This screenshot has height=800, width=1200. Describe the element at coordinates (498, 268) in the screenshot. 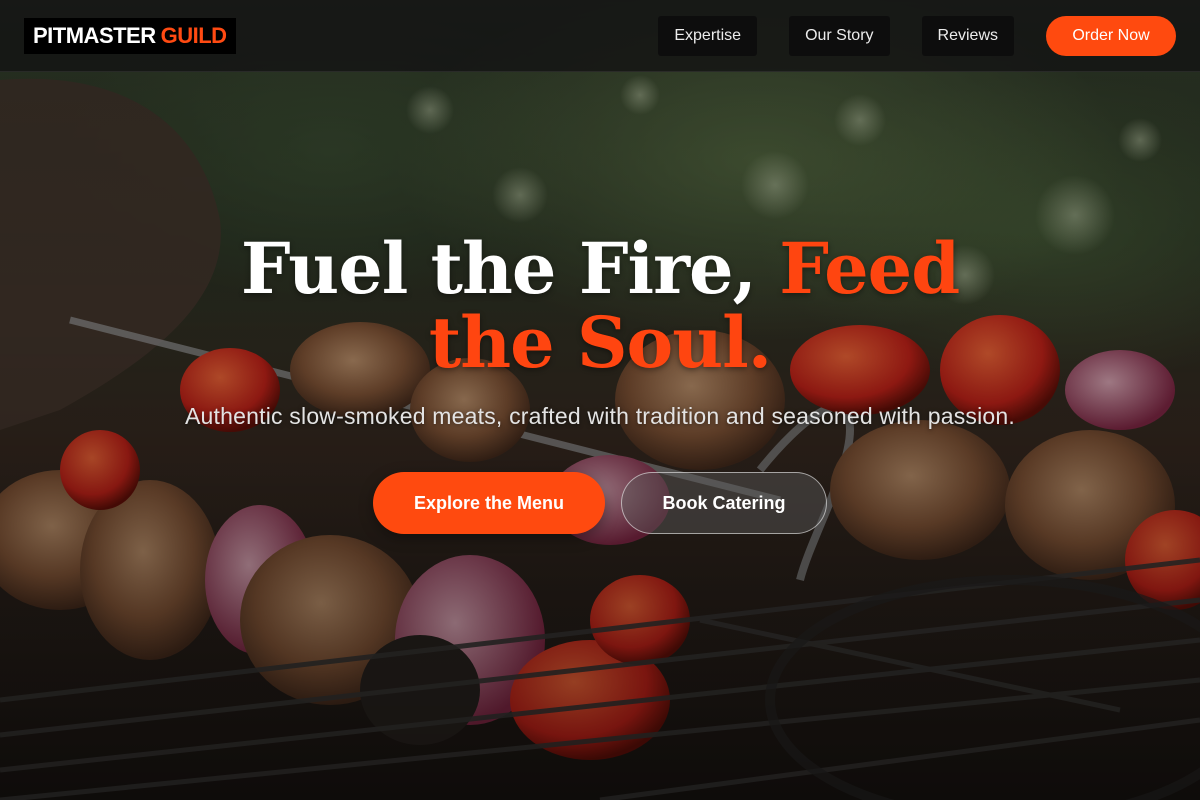

I see `headline-white-part: Fuel the Fire,` at that location.